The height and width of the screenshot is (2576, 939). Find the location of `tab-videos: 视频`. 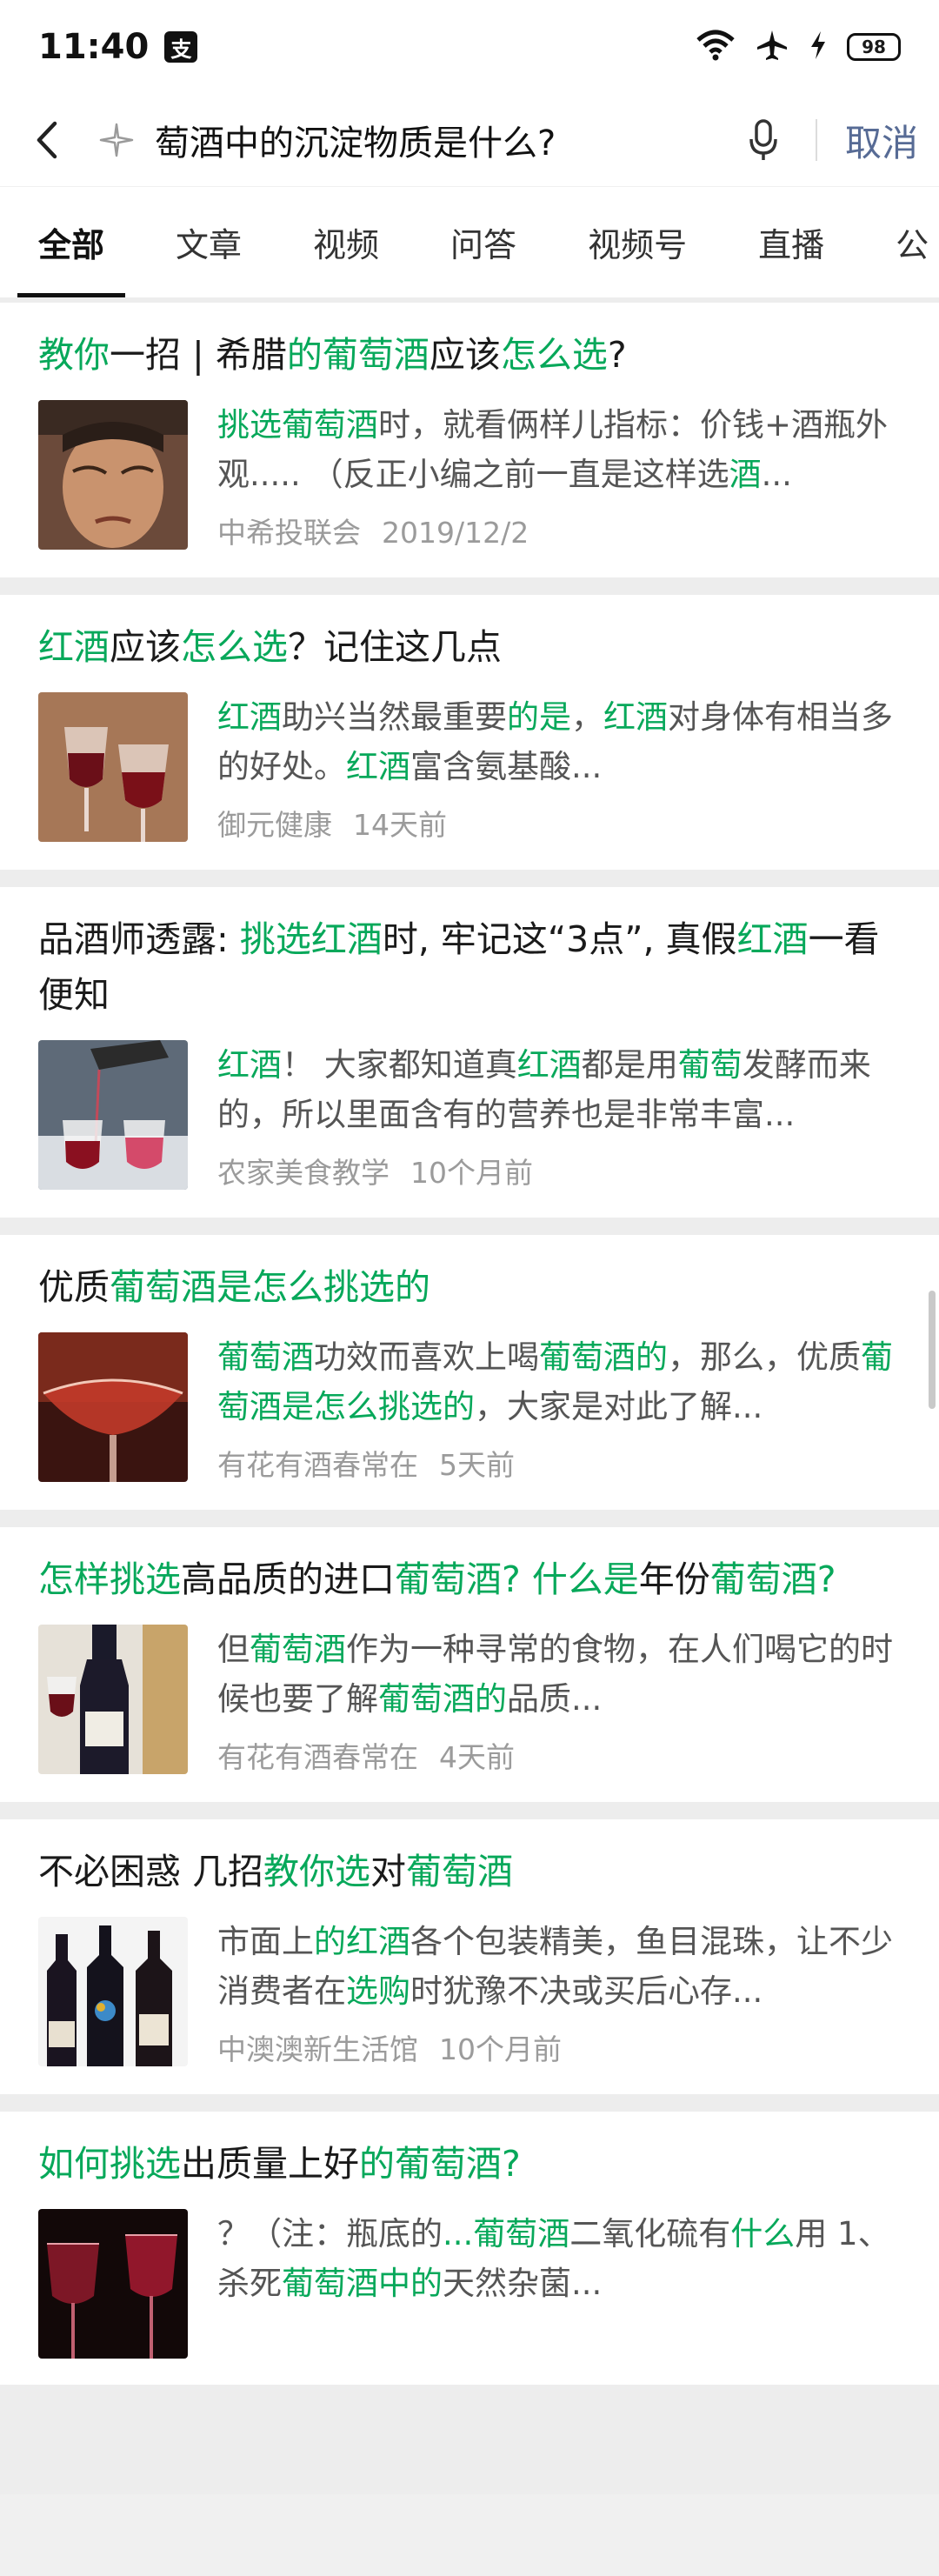

tab-videos: 视频 is located at coordinates (346, 242).